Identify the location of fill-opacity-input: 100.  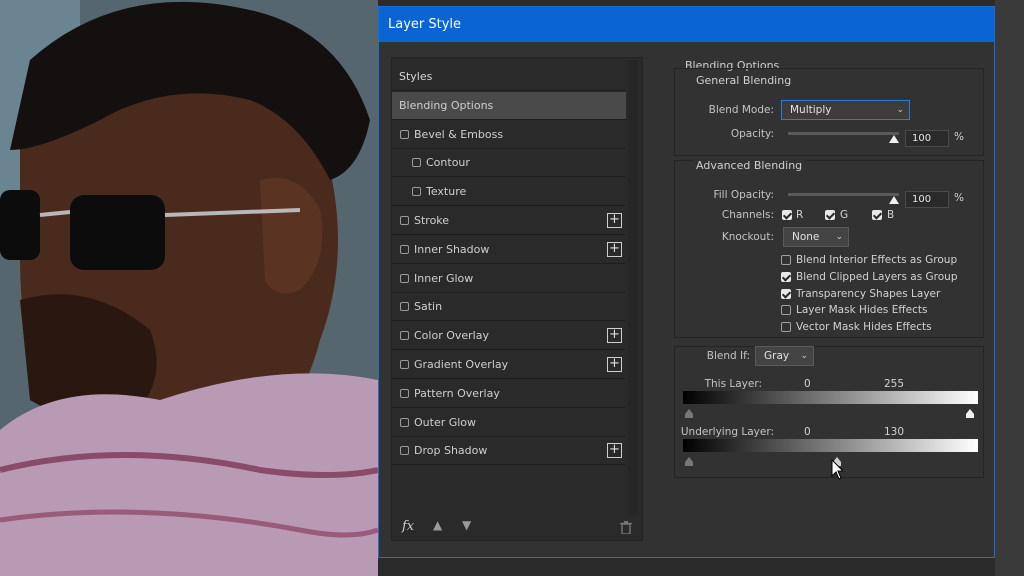
(927, 199).